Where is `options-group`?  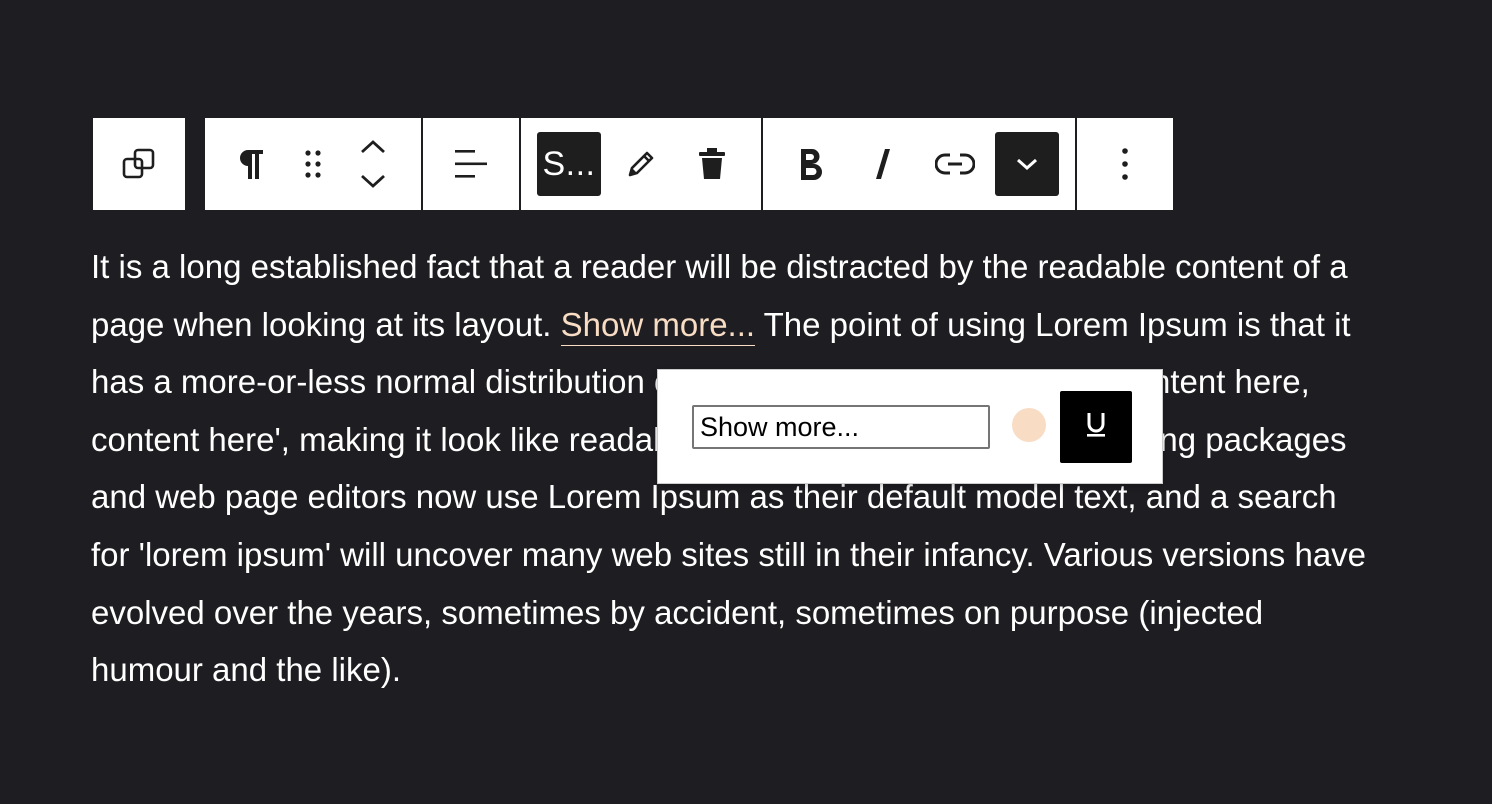 options-group is located at coordinates (1125, 164).